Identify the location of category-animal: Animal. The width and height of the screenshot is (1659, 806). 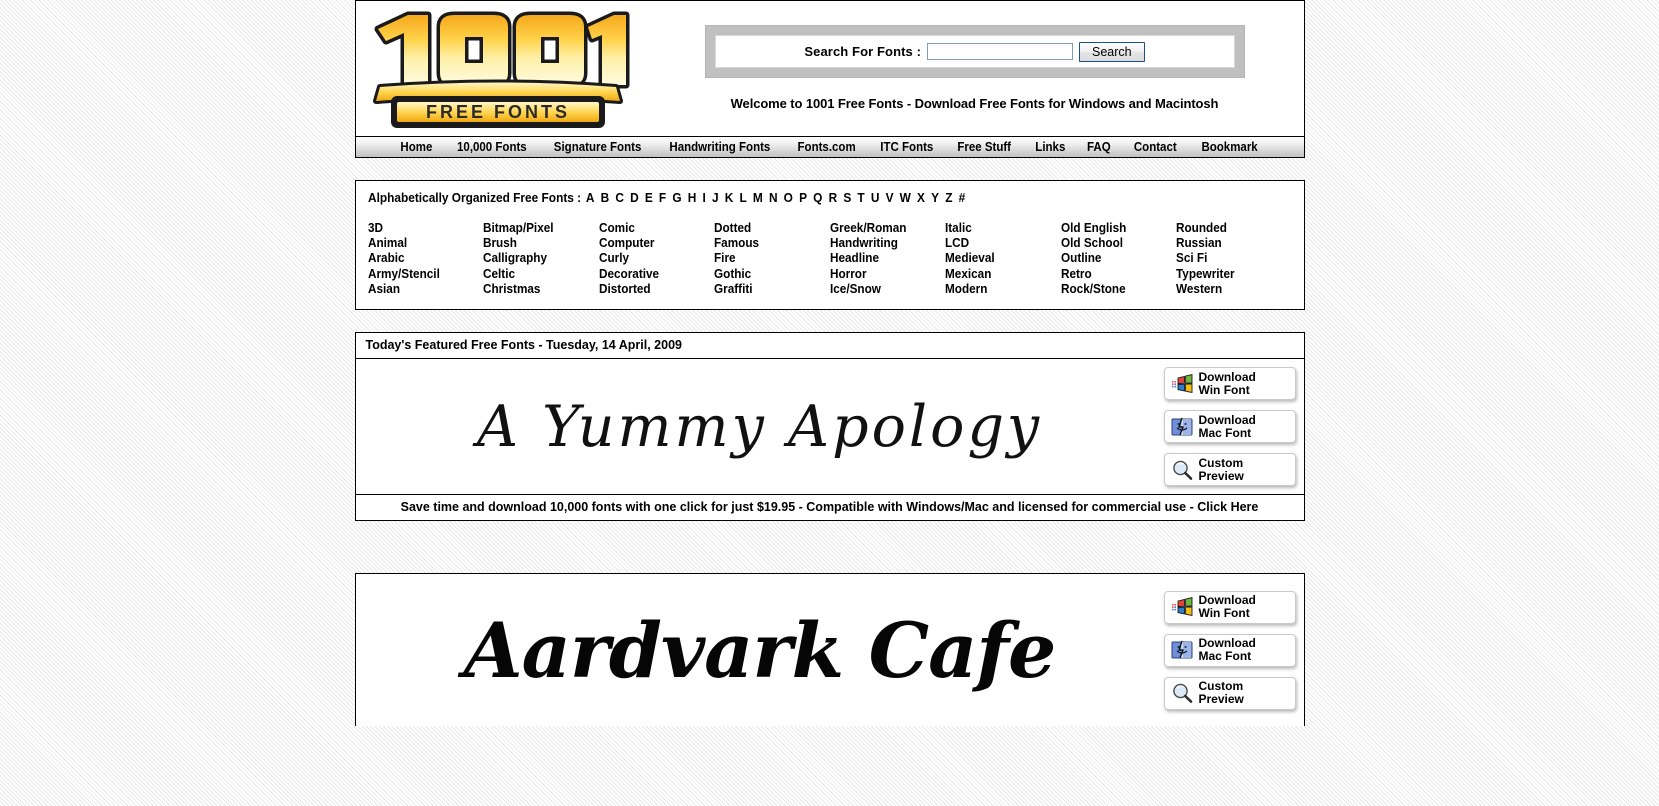
(422, 243).